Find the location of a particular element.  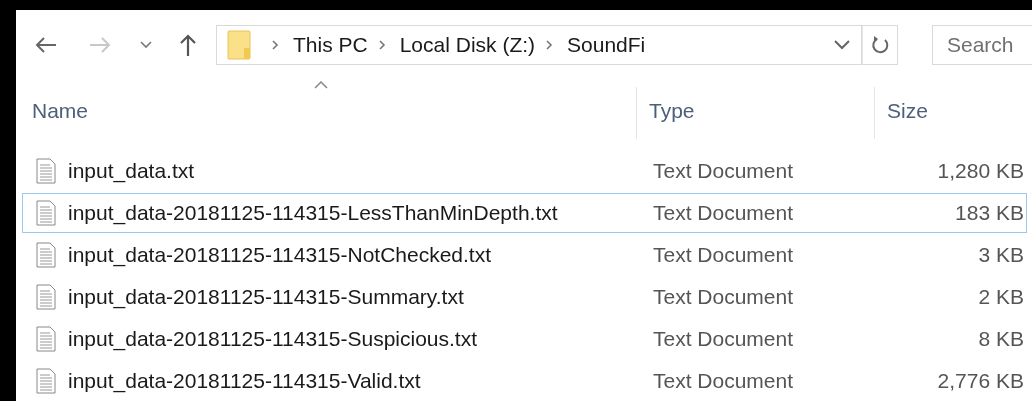

up-arrow-icon is located at coordinates (188, 45).